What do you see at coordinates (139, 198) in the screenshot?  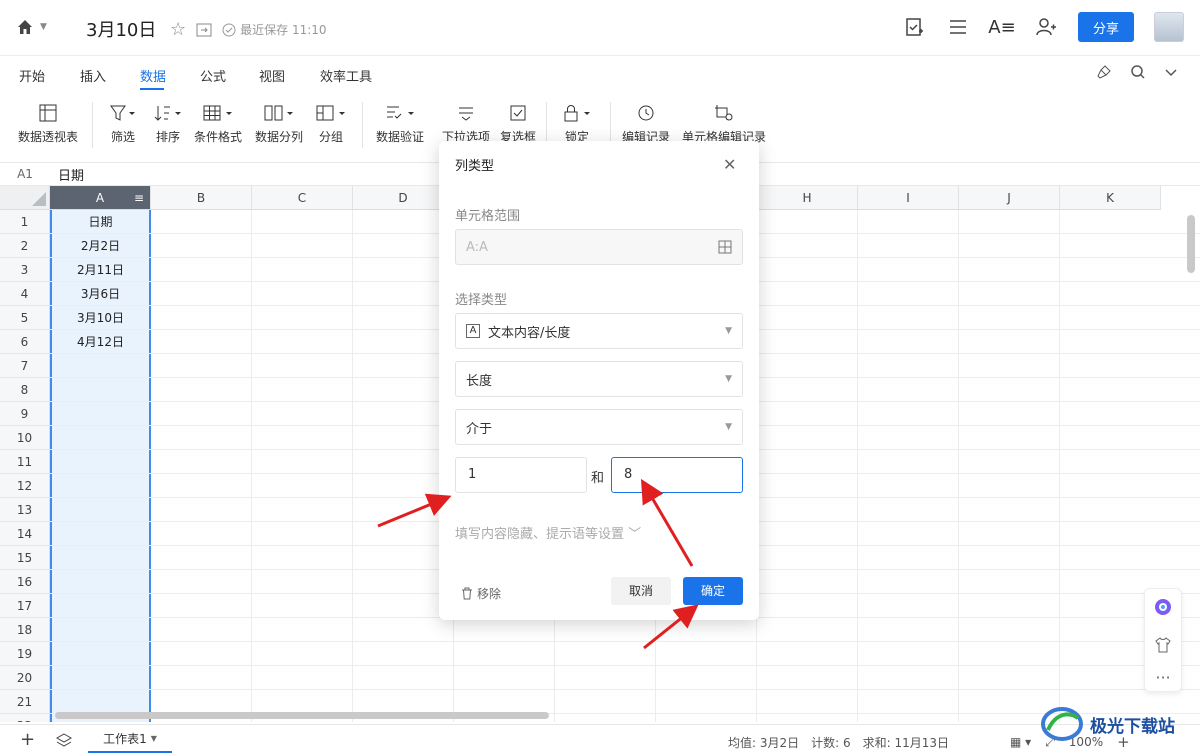 I see `column-filter-icon: ≡` at bounding box center [139, 198].